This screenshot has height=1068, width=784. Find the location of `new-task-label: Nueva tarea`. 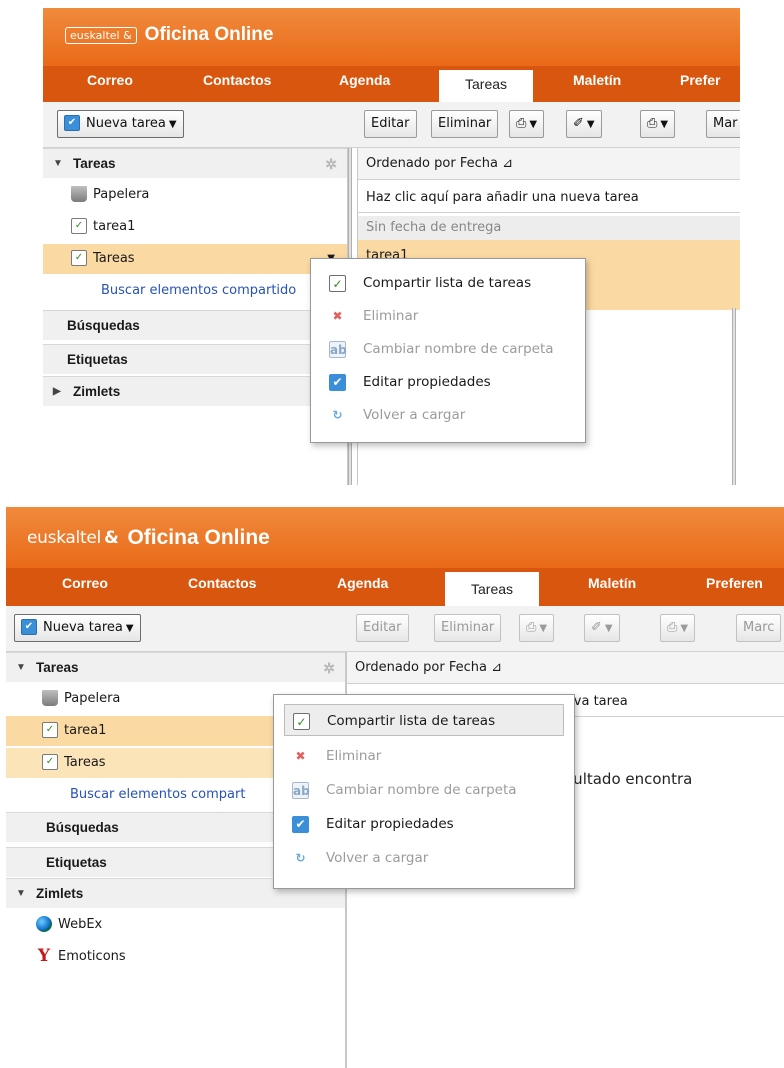

new-task-label: Nueva tarea is located at coordinates (126, 123).